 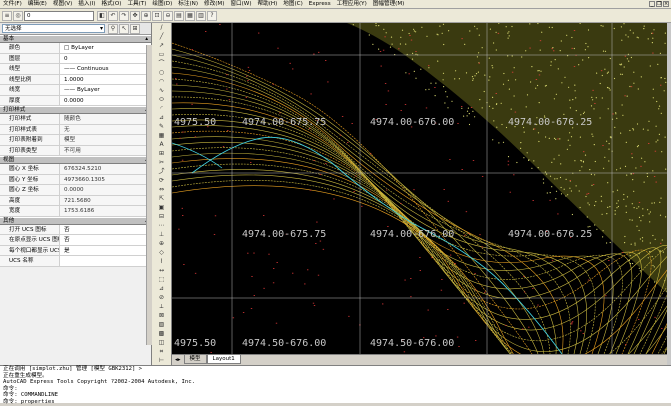 What do you see at coordinates (162, 127) in the screenshot?
I see `draw-tool-icon: ✎` at bounding box center [162, 127].